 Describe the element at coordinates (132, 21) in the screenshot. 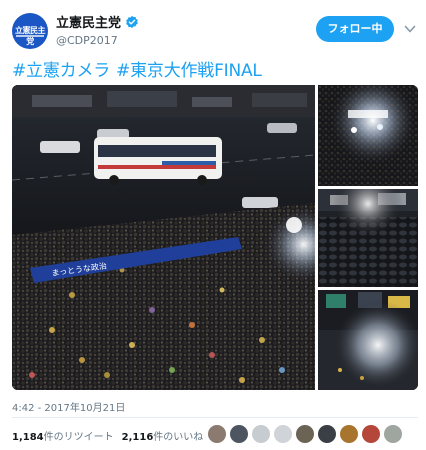

I see `verified-badge-icon` at that location.